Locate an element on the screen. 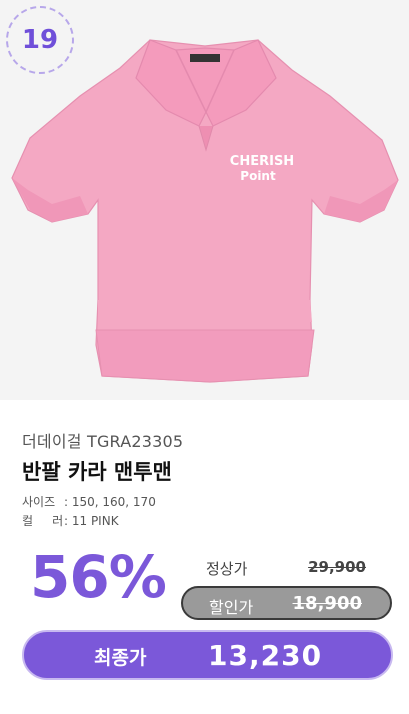  sale-price-value: 18,900 is located at coordinates (327, 603).